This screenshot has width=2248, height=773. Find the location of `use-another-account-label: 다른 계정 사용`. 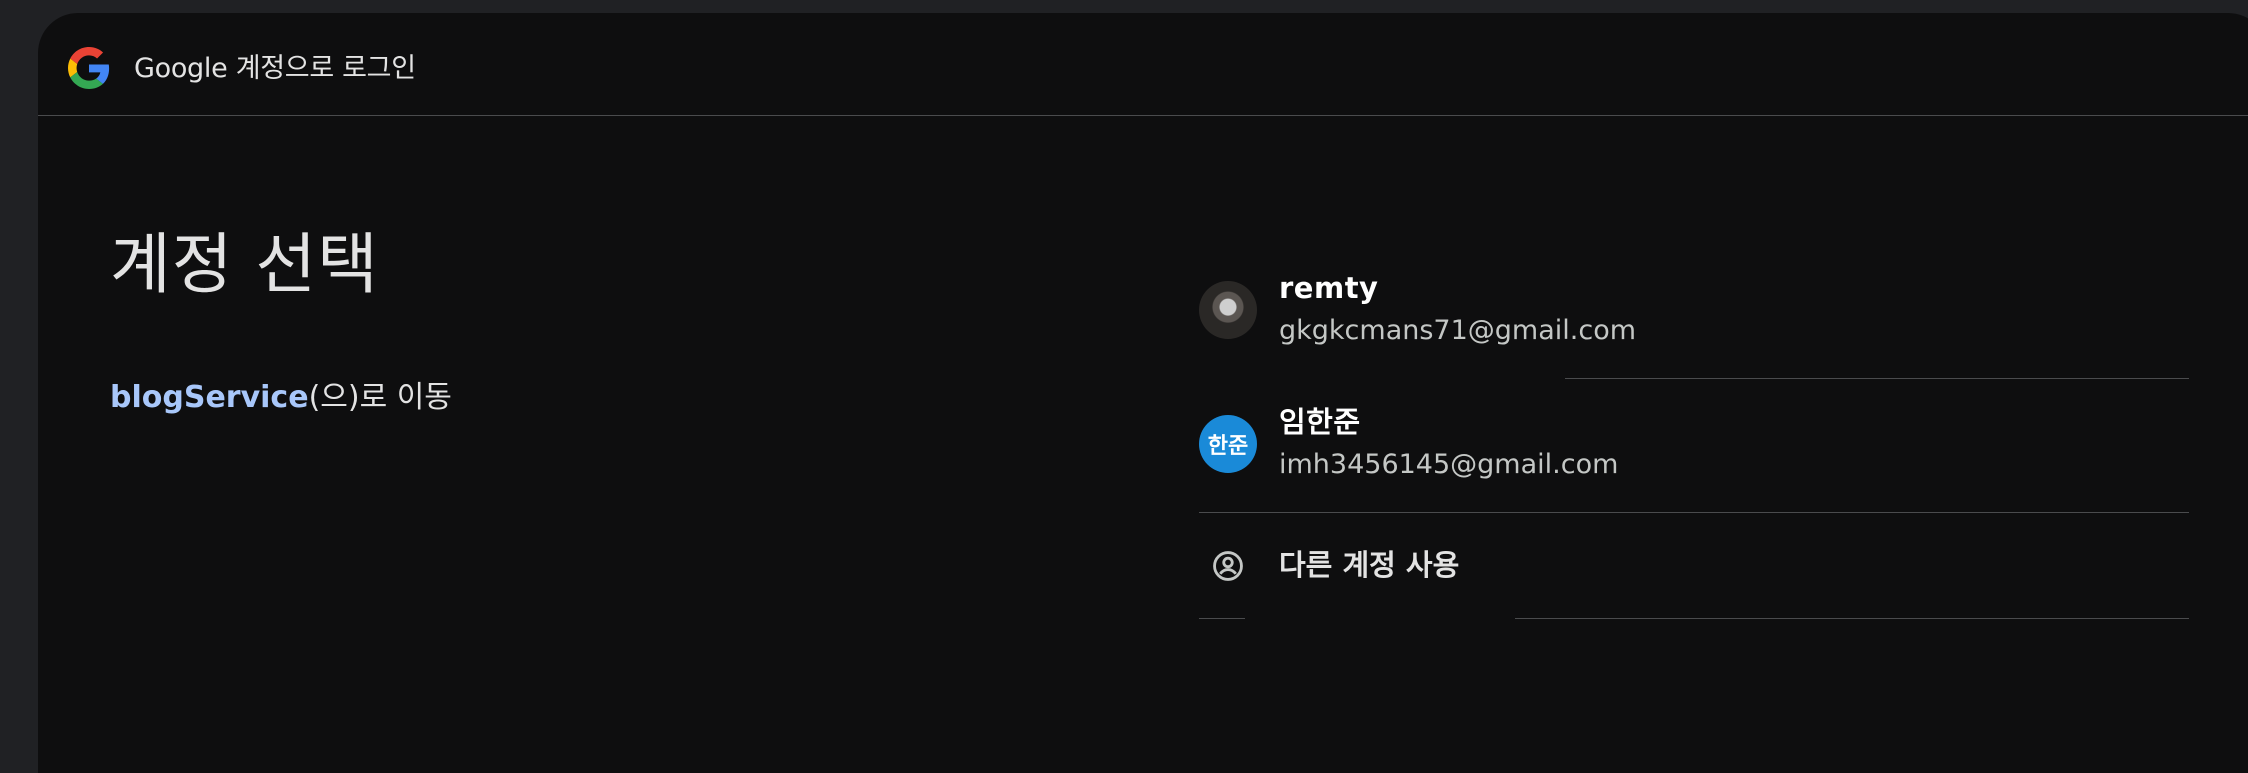

use-another-account-label: 다른 계정 사용 is located at coordinates (1369, 565).